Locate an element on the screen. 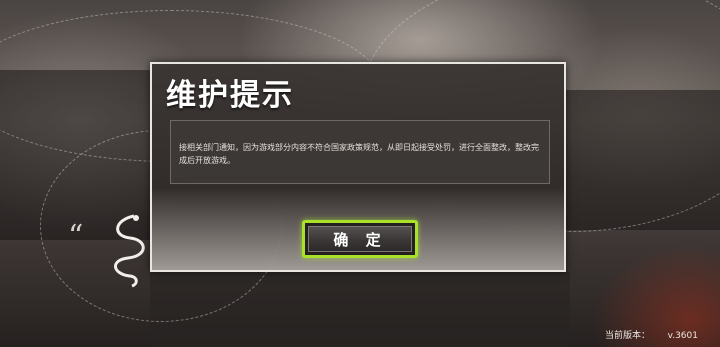 The image size is (720, 347). version-value: v.3601 is located at coordinates (682, 336).